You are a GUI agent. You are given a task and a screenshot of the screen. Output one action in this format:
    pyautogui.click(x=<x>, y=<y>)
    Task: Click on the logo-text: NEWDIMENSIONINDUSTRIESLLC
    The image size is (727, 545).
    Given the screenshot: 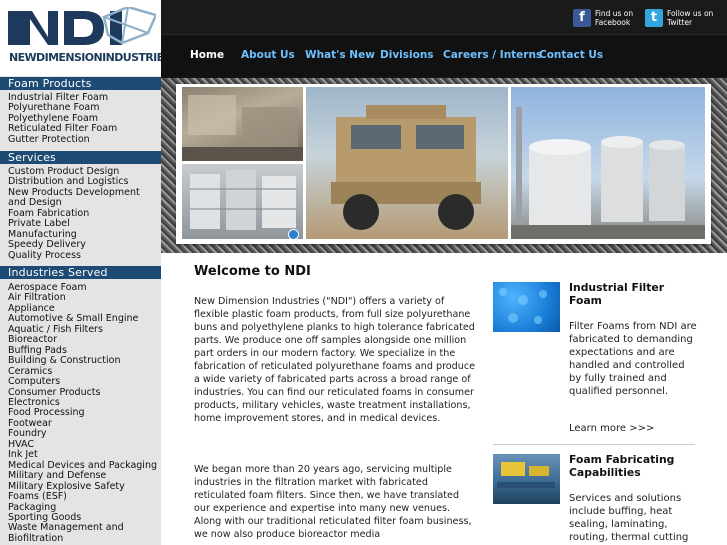 What is the action you would take?
    pyautogui.click(x=85, y=57)
    